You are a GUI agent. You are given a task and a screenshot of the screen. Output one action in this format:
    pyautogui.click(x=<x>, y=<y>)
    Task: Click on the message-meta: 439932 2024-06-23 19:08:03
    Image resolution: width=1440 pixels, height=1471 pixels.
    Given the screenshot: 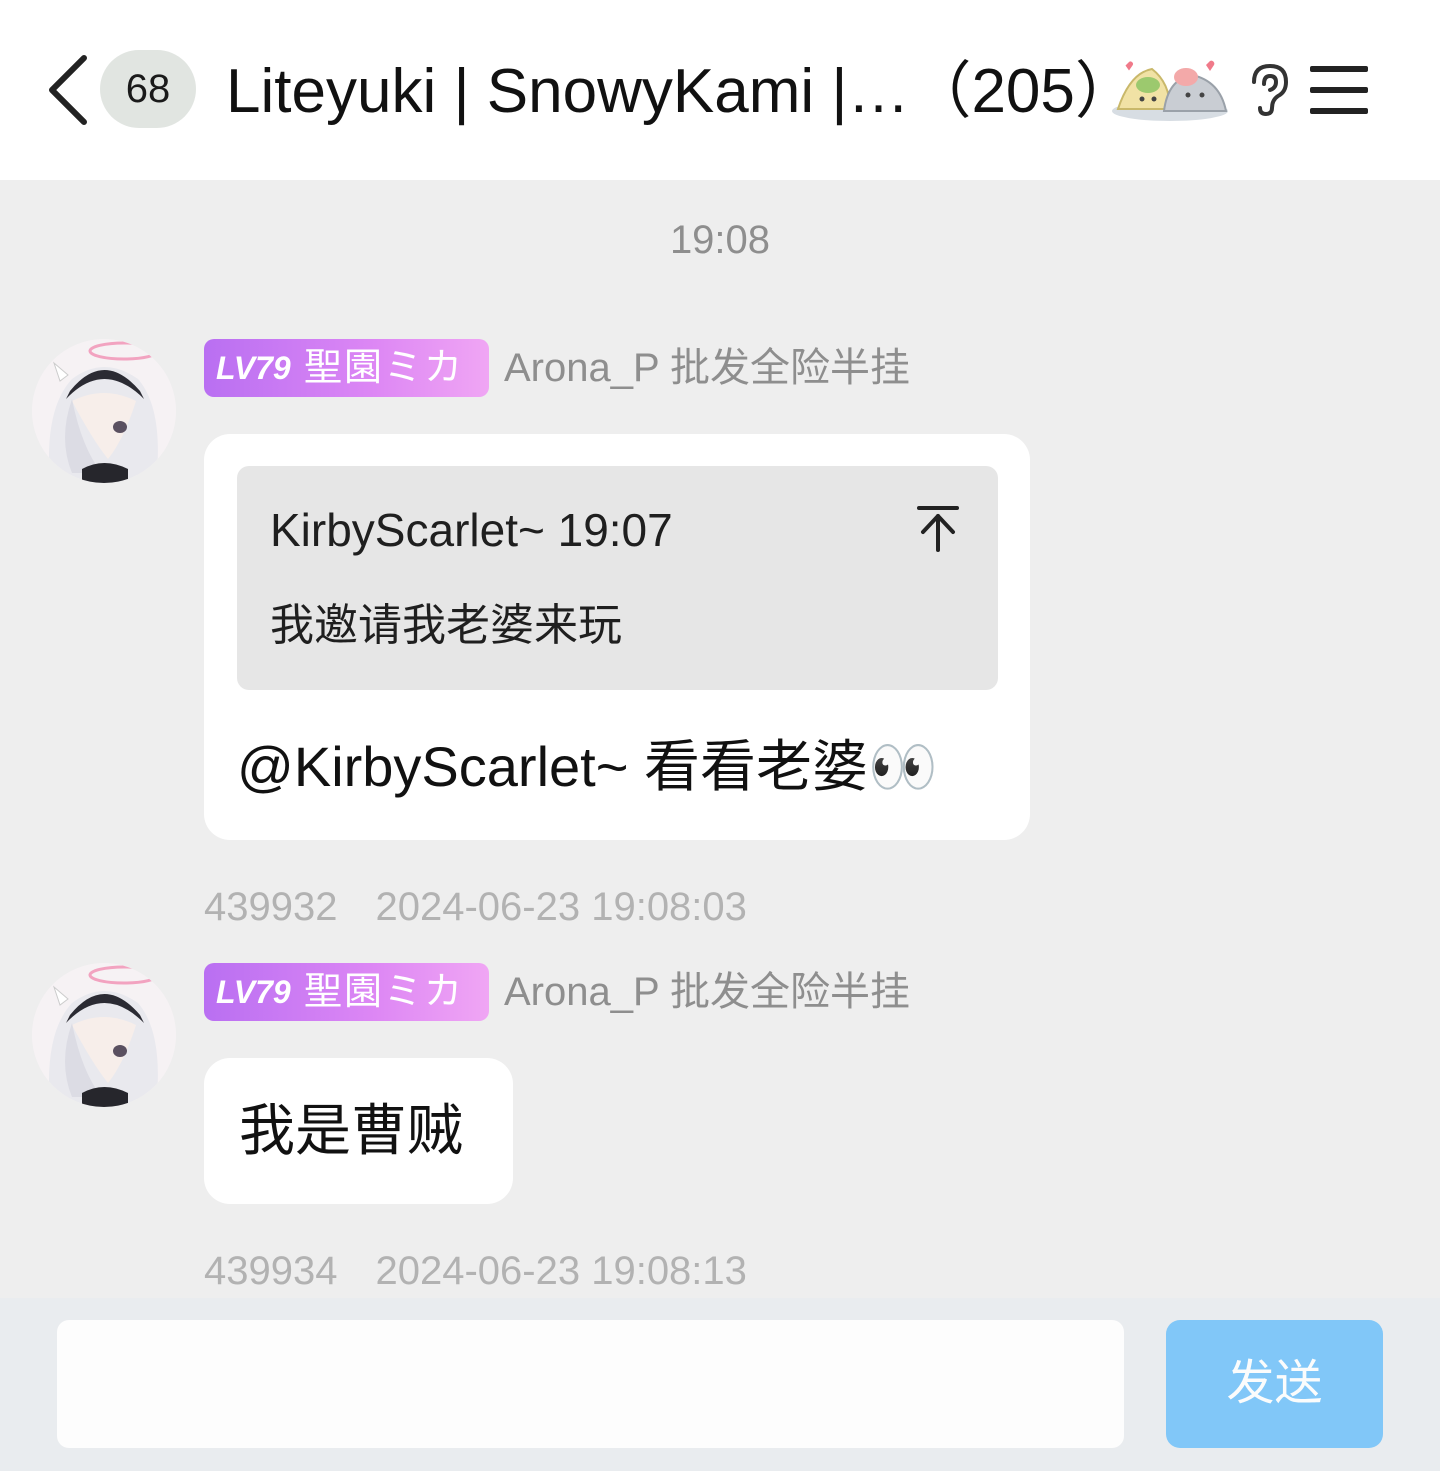 What is the action you would take?
    pyautogui.click(x=475, y=907)
    